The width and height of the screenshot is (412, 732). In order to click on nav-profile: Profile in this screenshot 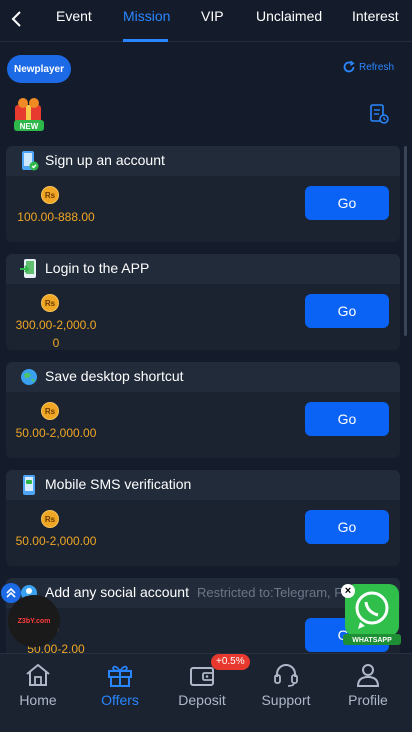, I will do `click(368, 685)`.